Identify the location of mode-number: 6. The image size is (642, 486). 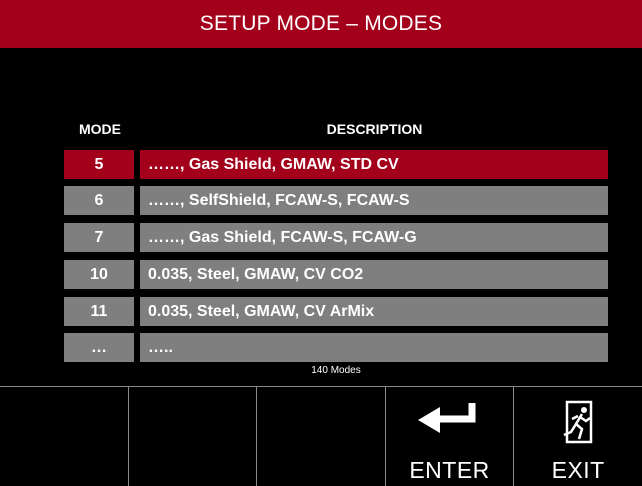
(99, 200).